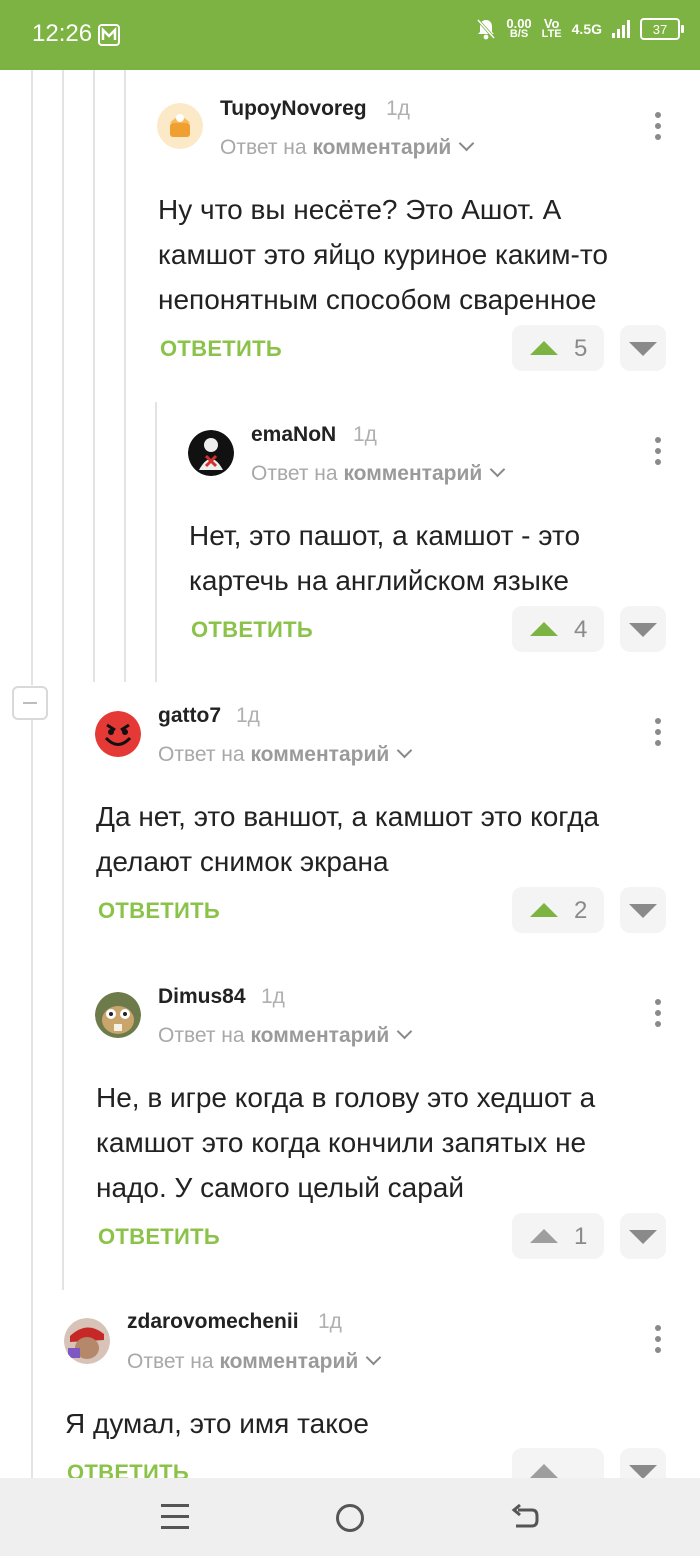  Describe the element at coordinates (621, 29) in the screenshot. I see `signal-icon` at that location.